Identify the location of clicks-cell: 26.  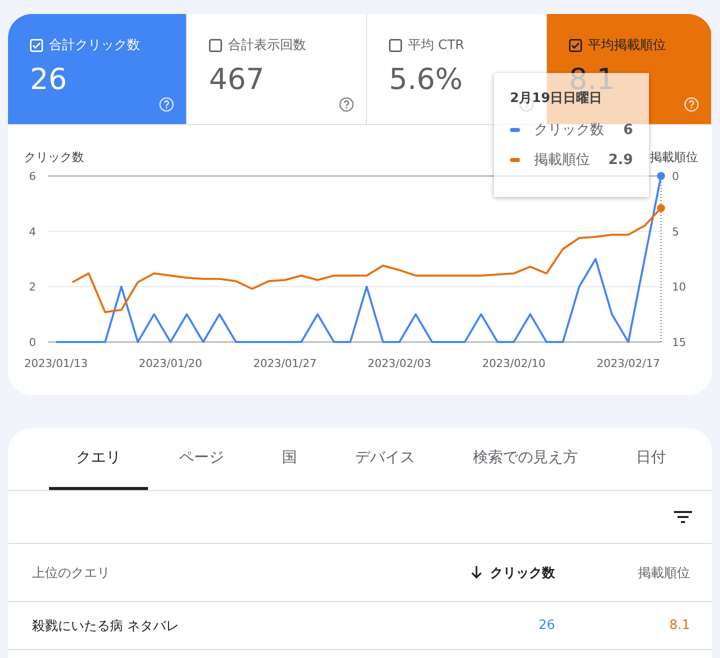
(546, 625).